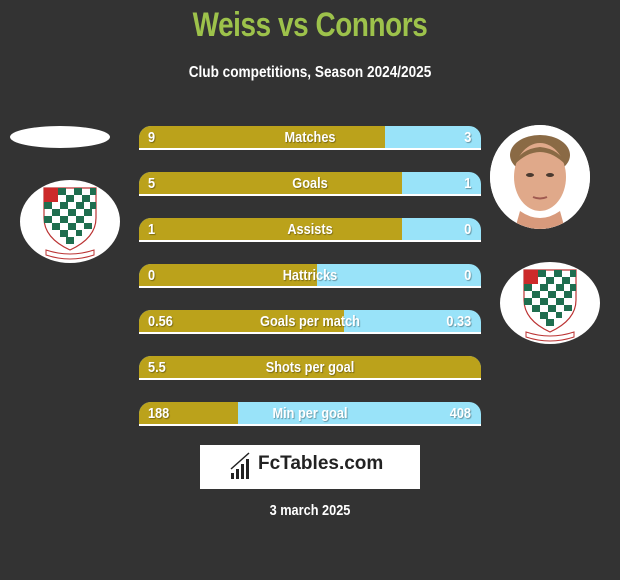 This screenshot has height=580, width=620. I want to click on left-value: 5, so click(152, 183).